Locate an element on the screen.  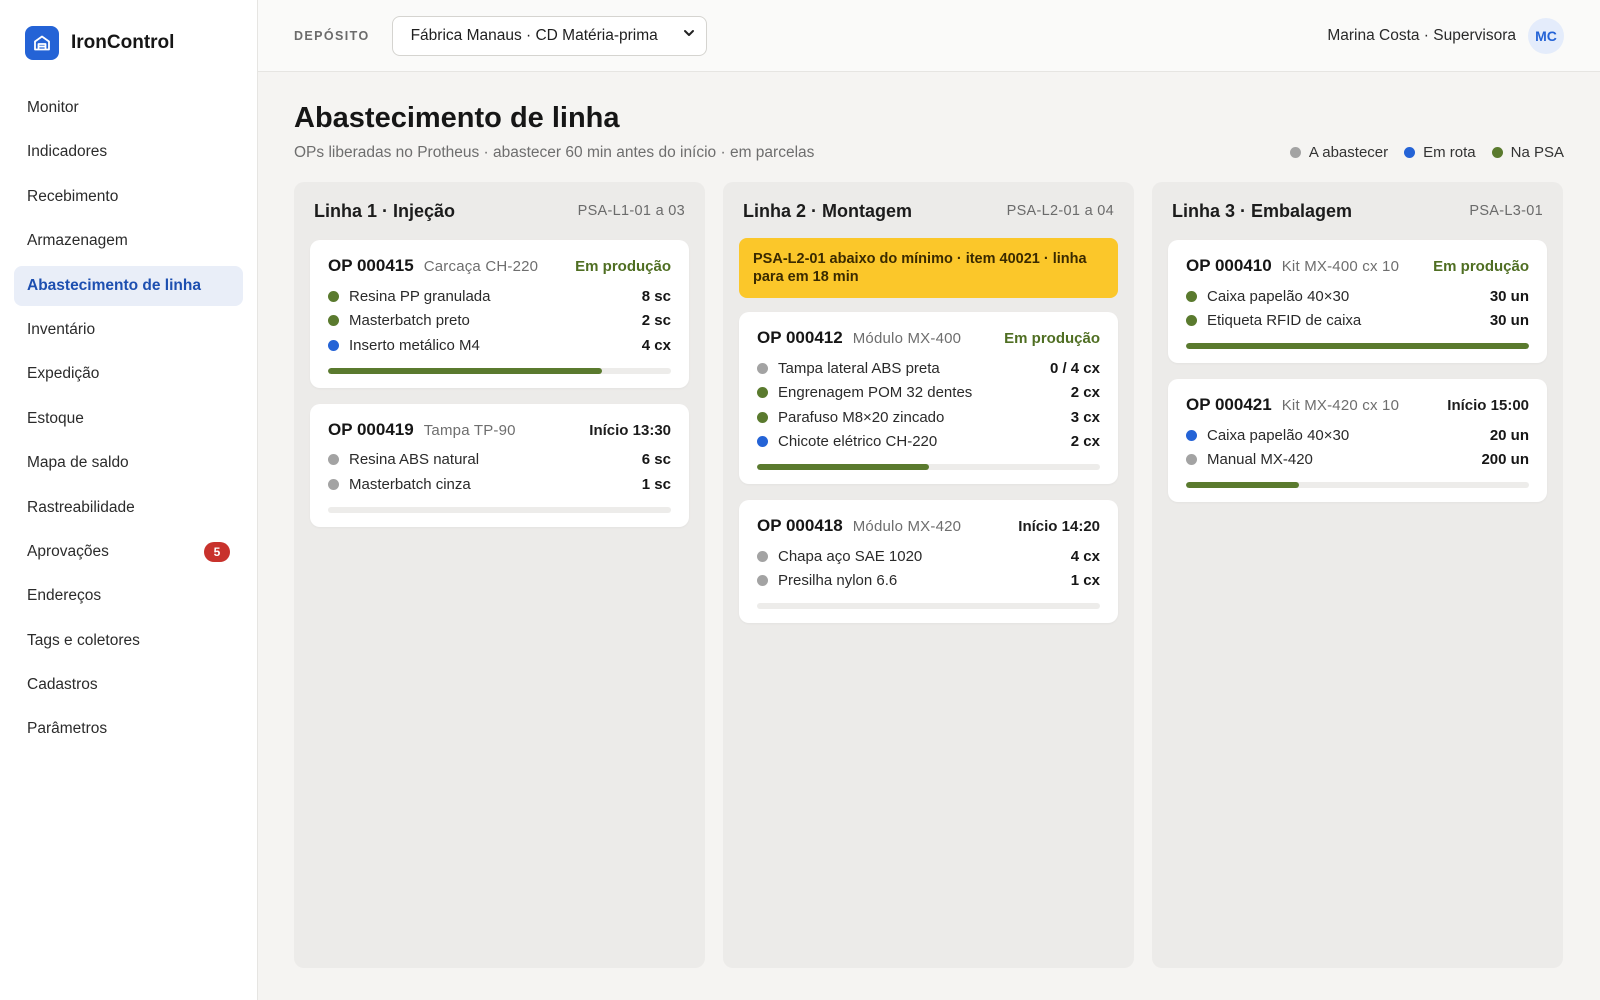
material-name: Chicote elétrico CH-220 is located at coordinates (858, 442).